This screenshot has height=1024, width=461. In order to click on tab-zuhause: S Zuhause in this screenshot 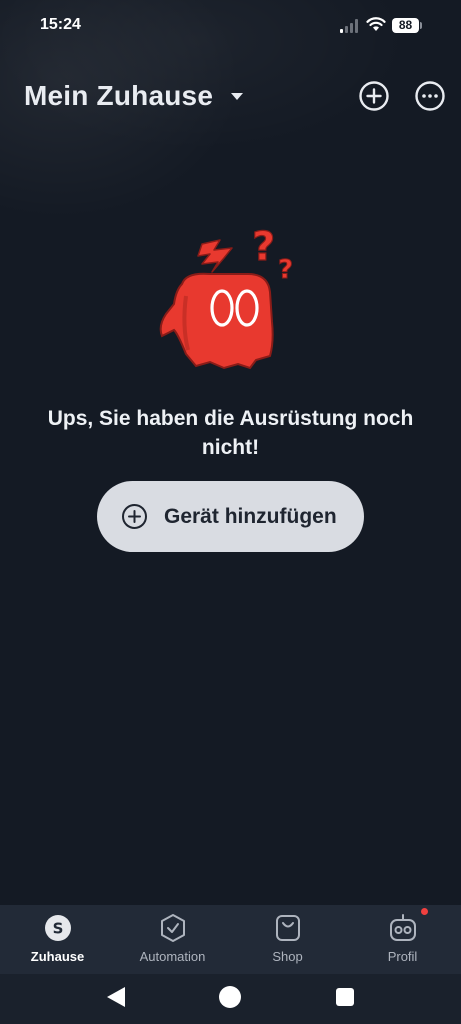, I will do `click(57, 939)`.